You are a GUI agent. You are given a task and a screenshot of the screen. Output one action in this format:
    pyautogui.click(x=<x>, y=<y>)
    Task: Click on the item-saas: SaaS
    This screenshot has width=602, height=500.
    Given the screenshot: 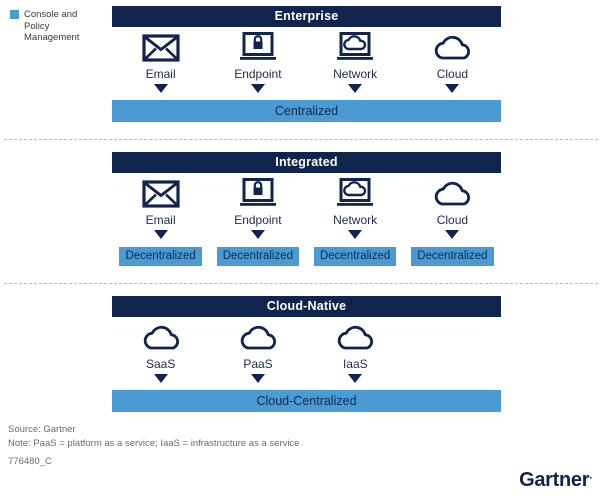 What is the action you would take?
    pyautogui.click(x=160, y=352)
    